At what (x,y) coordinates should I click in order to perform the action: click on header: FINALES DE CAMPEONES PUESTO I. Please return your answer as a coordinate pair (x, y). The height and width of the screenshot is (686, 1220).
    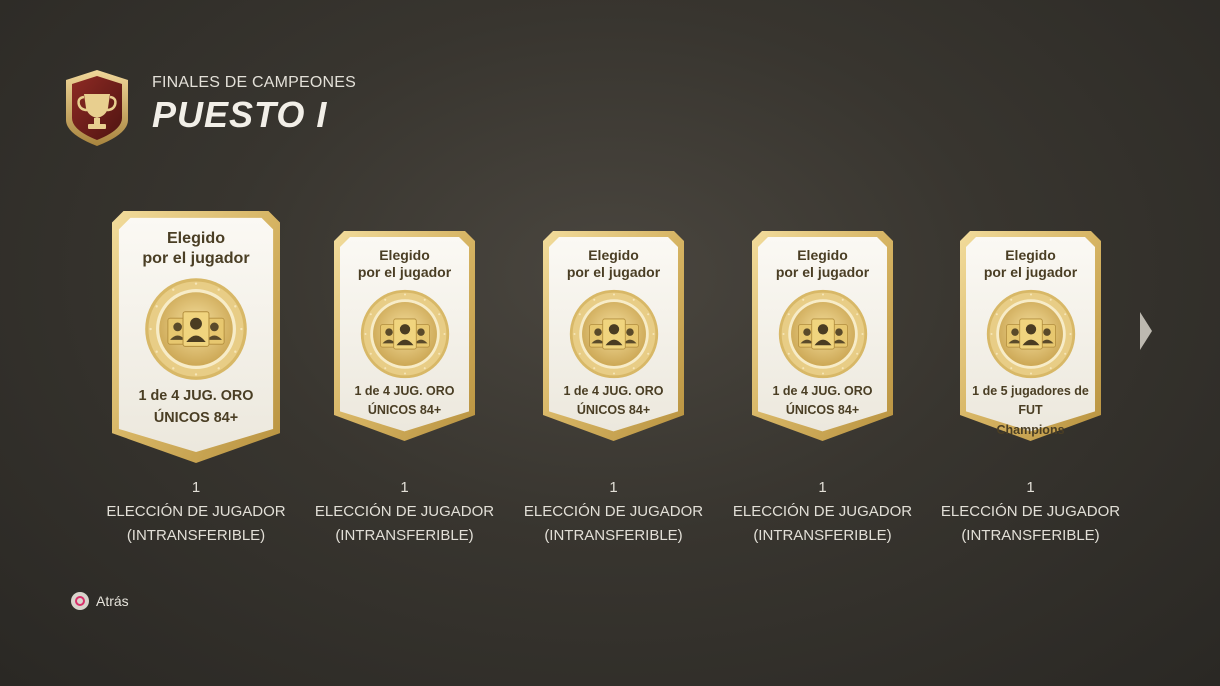
    Looking at the image, I should click on (209, 108).